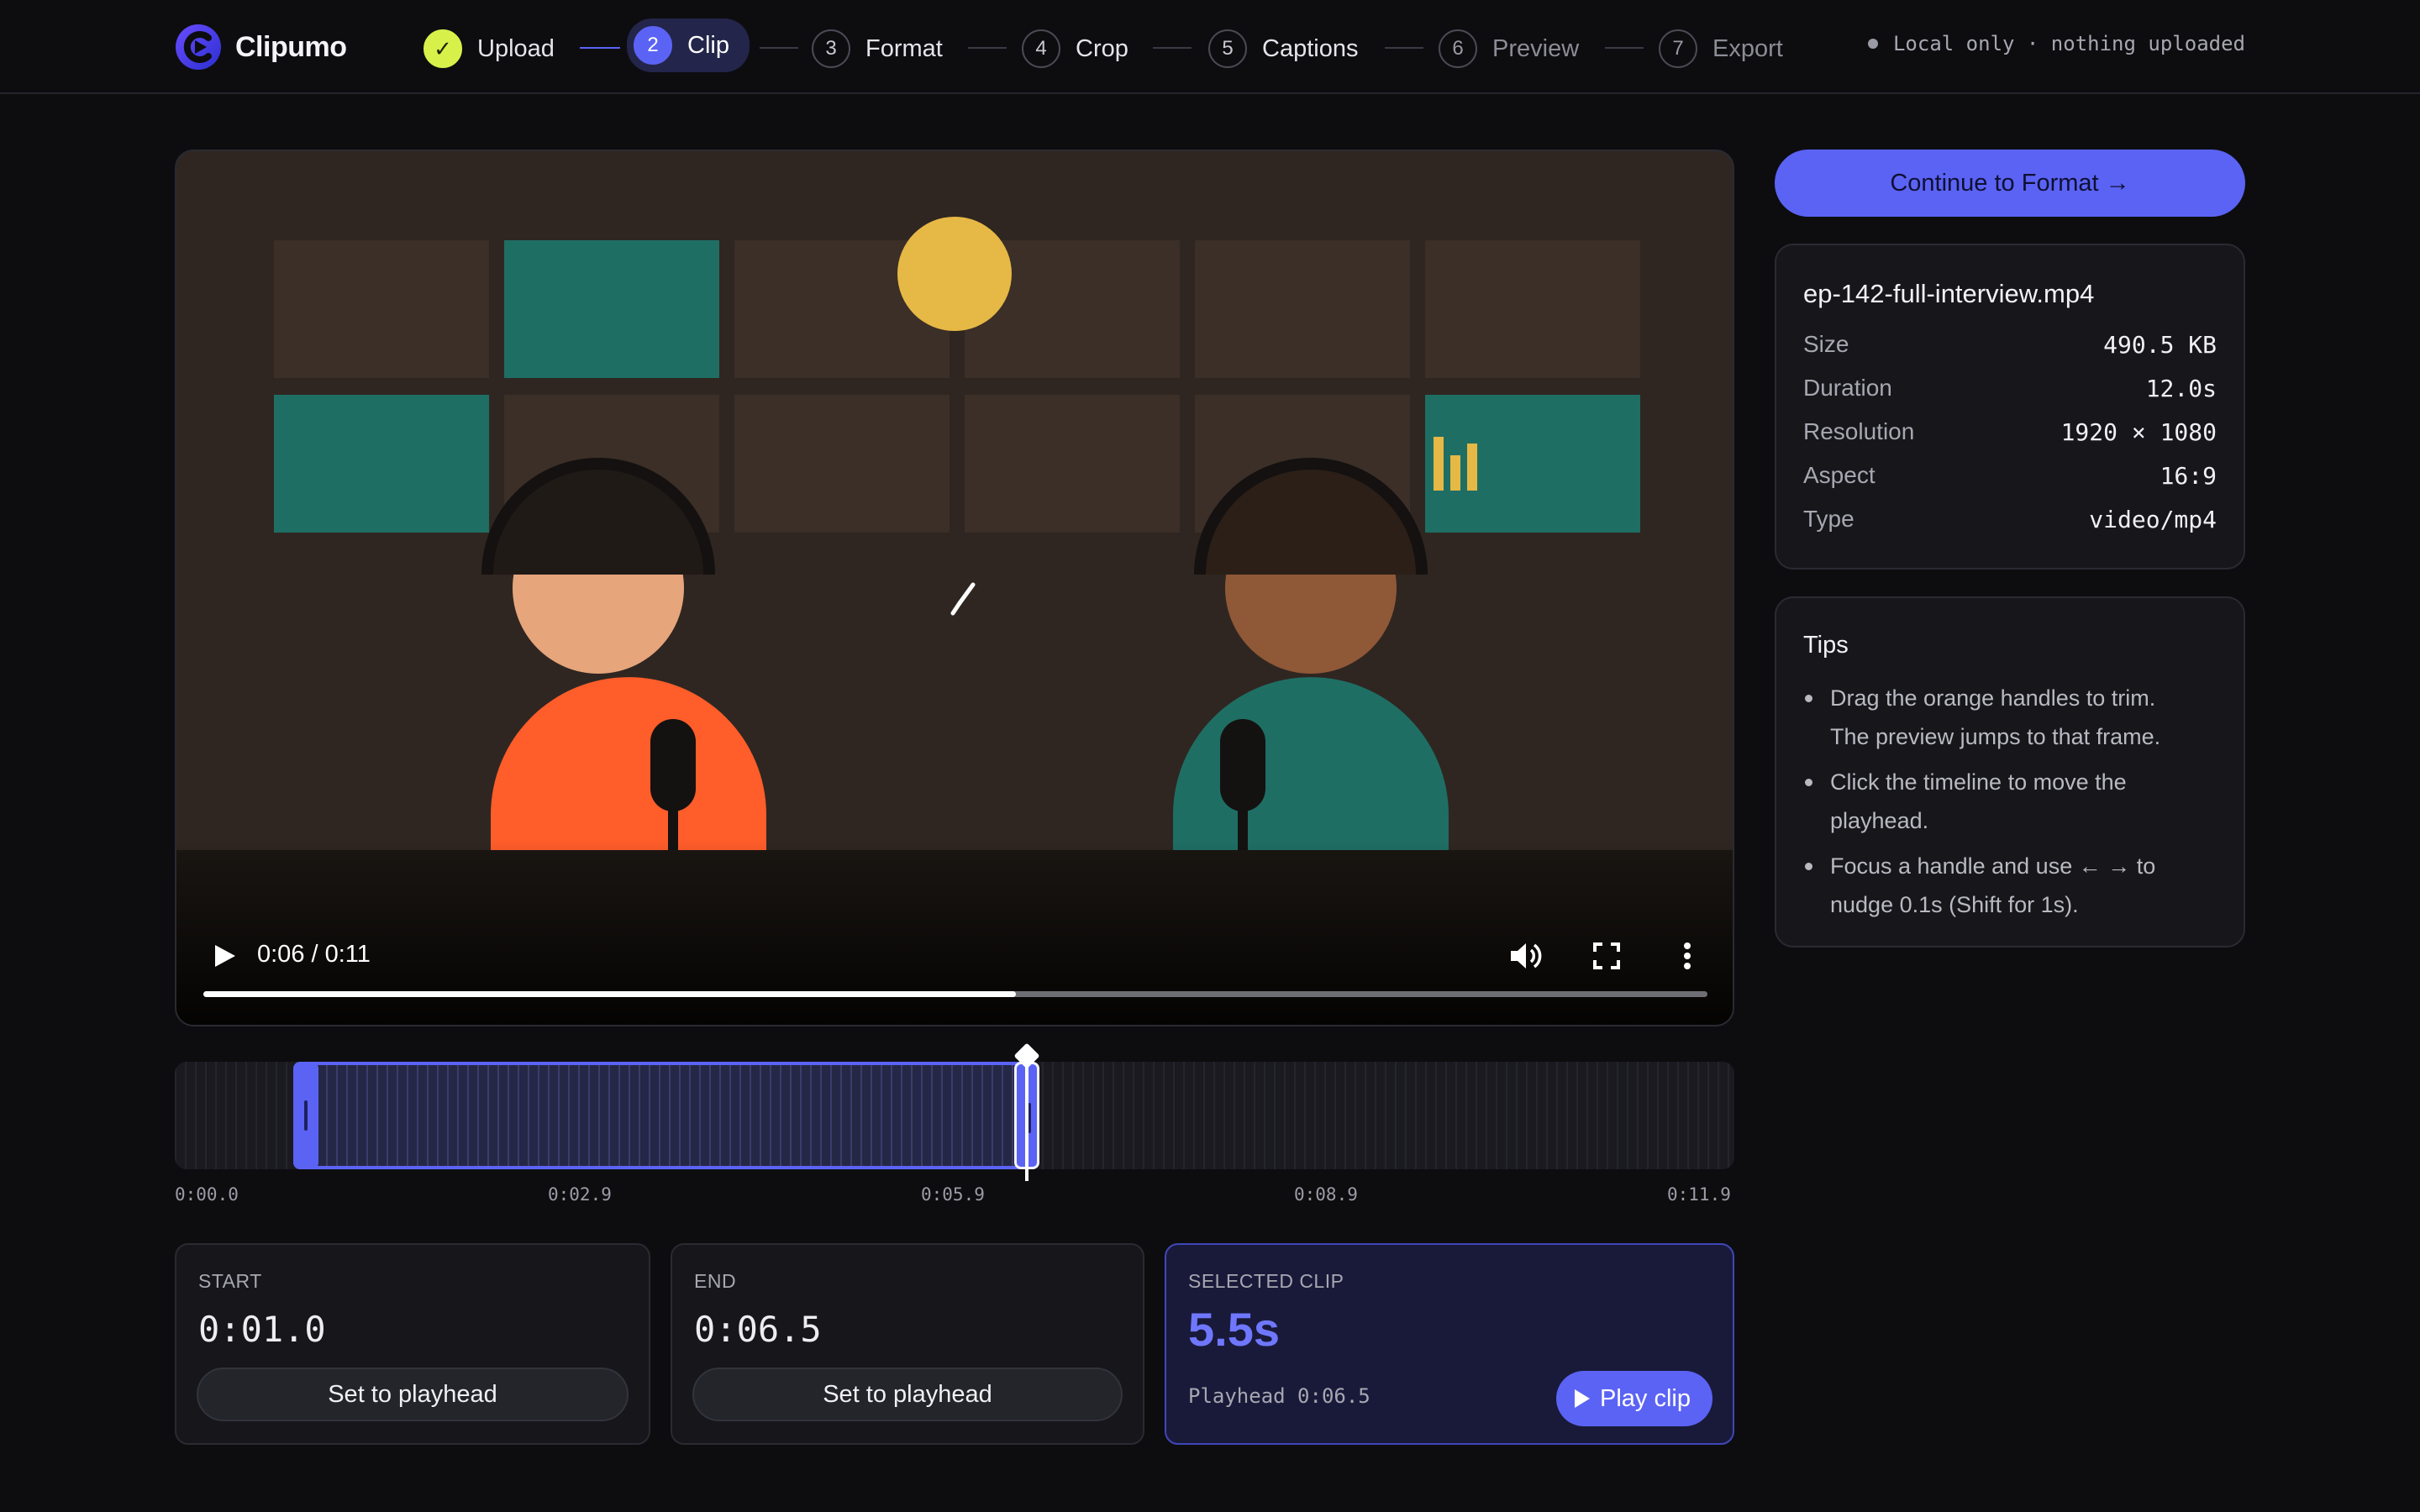 The image size is (2420, 1512). I want to click on file-info-value: video/mp4, so click(2153, 519).